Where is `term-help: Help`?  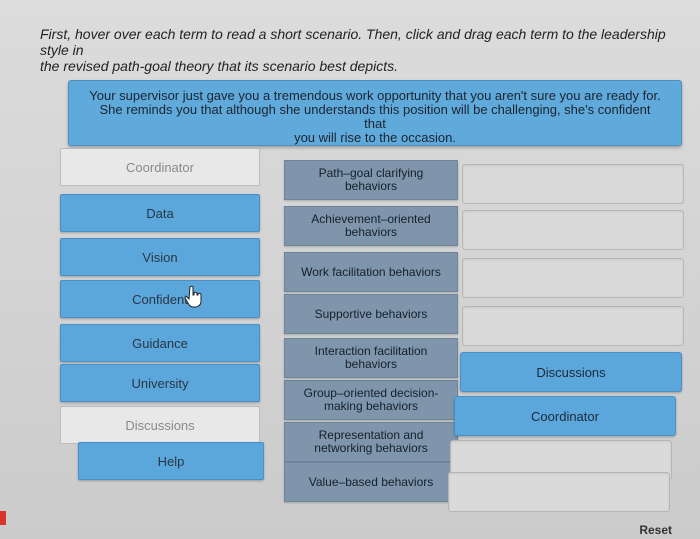
term-help: Help is located at coordinates (171, 461).